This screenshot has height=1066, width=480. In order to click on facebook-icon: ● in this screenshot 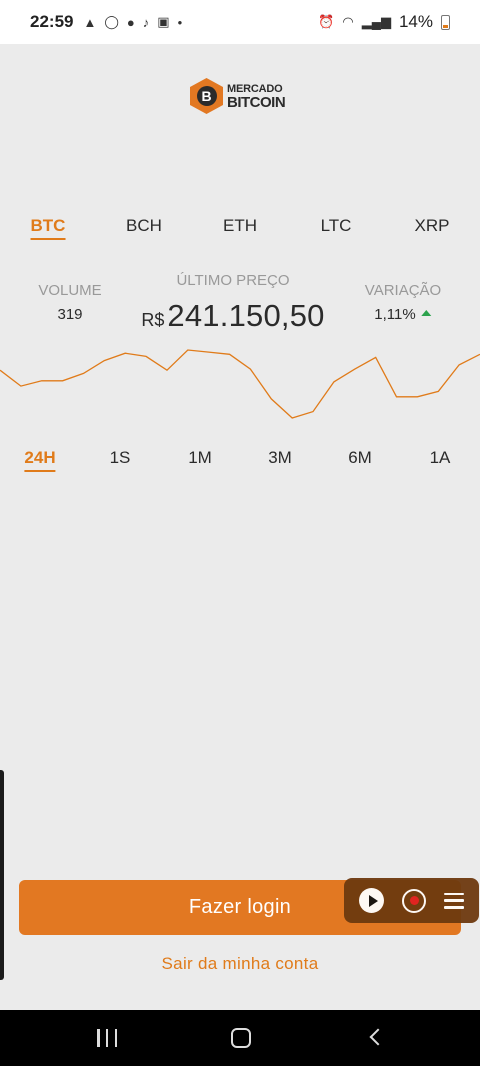, I will do `click(130, 22)`.